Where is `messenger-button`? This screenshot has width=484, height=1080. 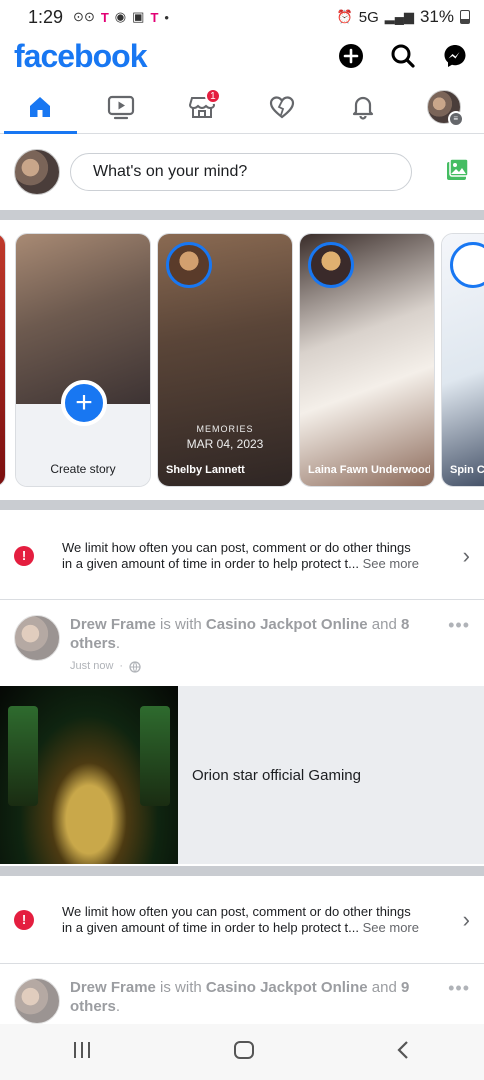
messenger-button is located at coordinates (455, 56).